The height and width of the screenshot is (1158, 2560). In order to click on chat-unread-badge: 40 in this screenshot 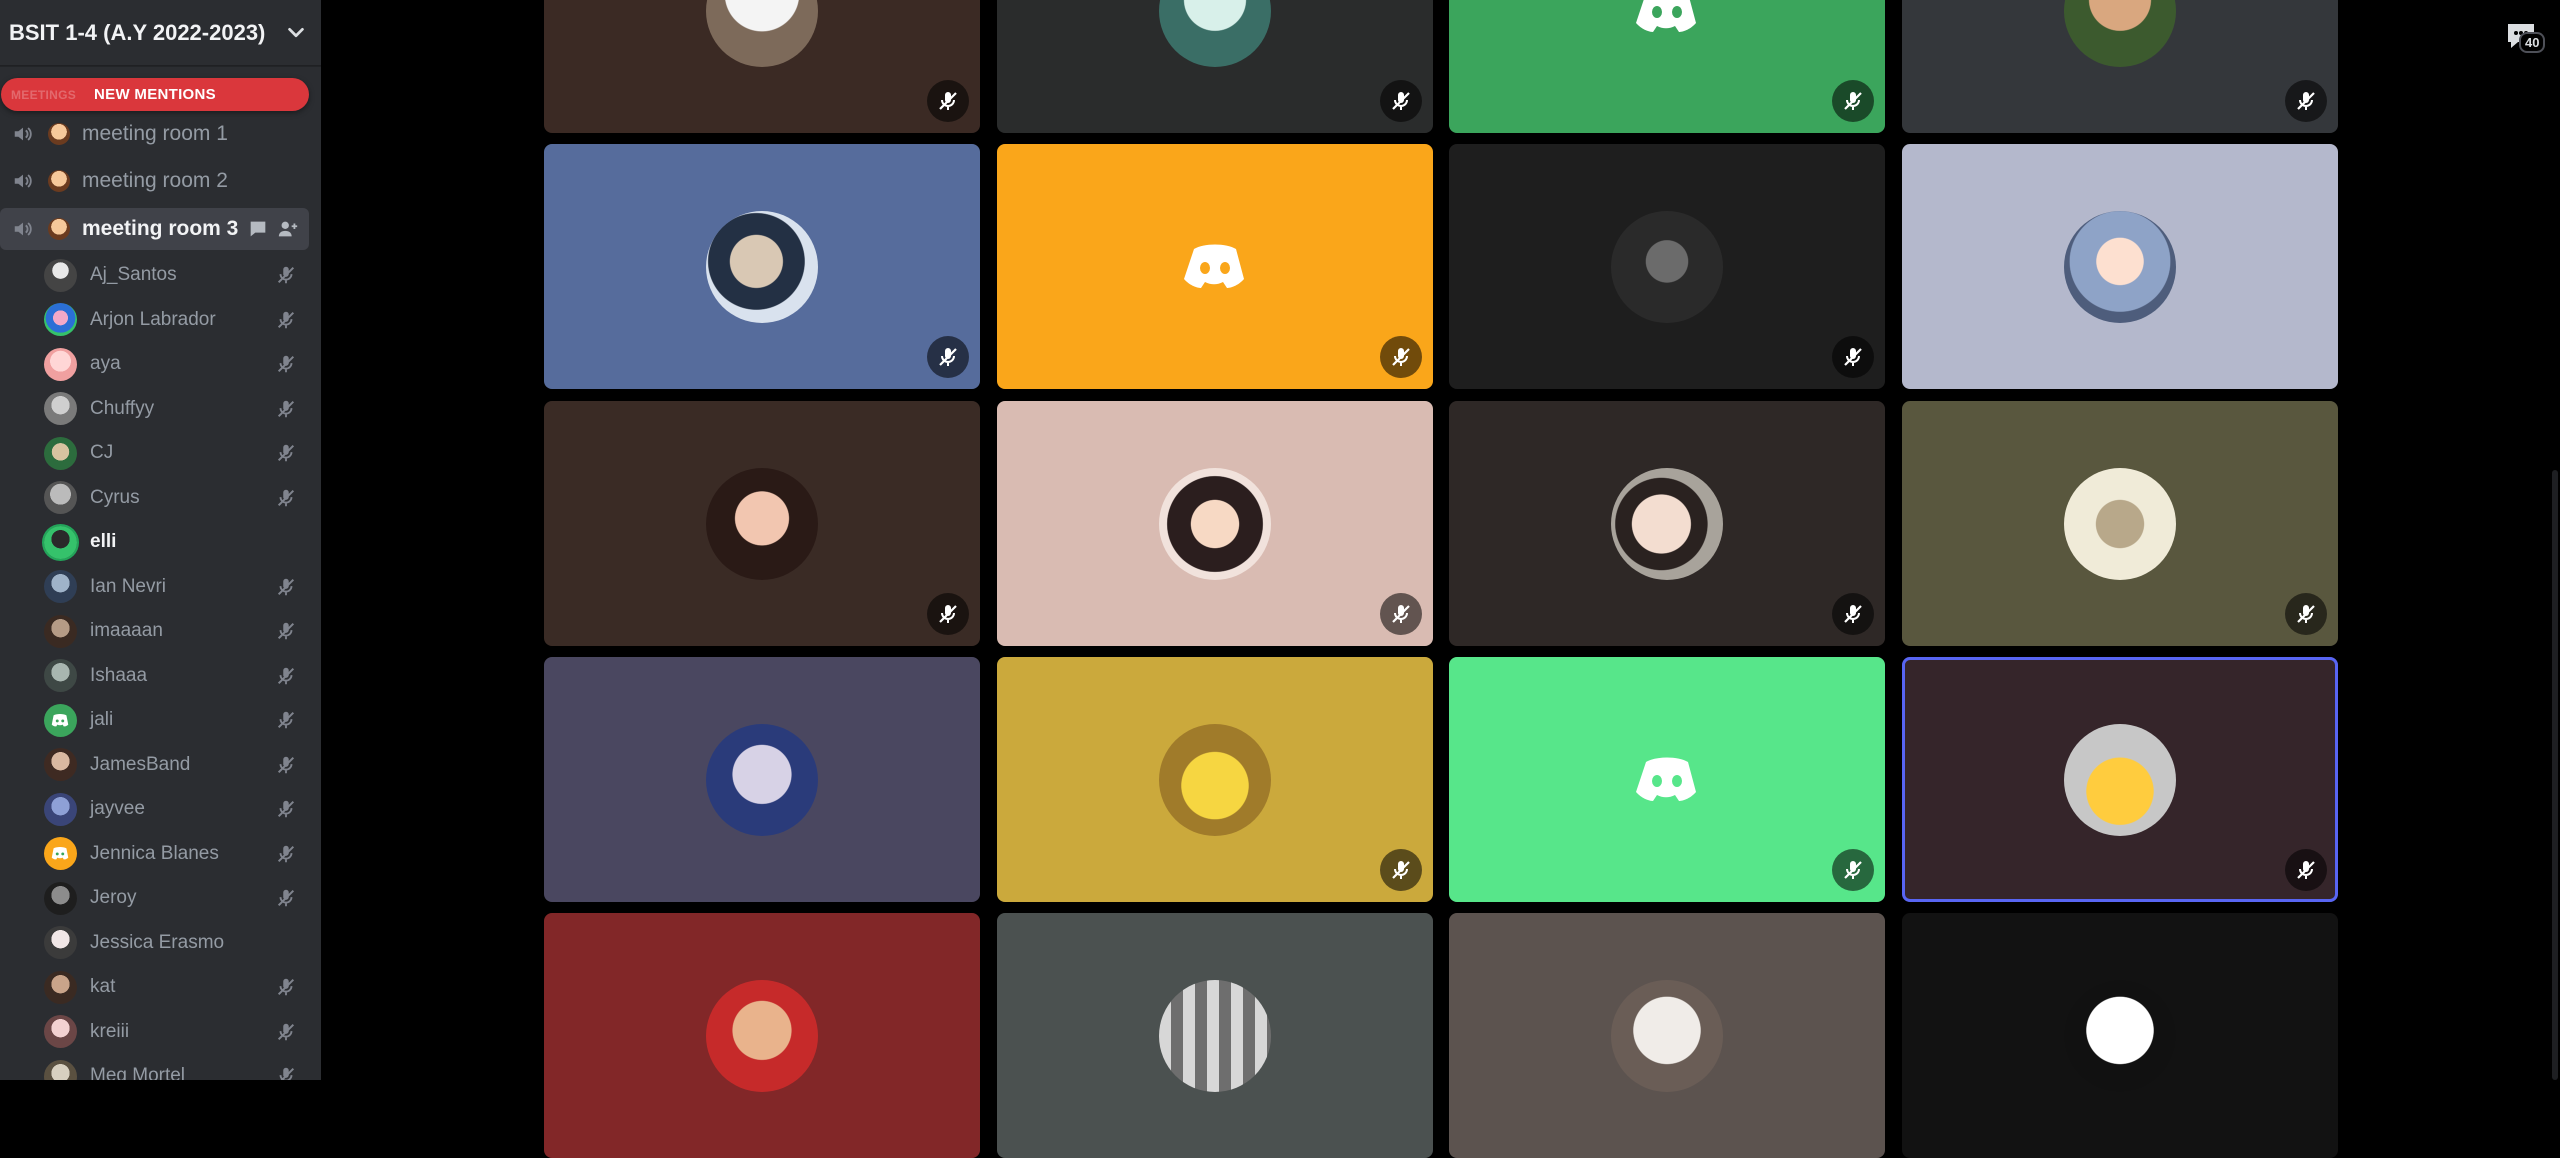, I will do `click(2532, 42)`.